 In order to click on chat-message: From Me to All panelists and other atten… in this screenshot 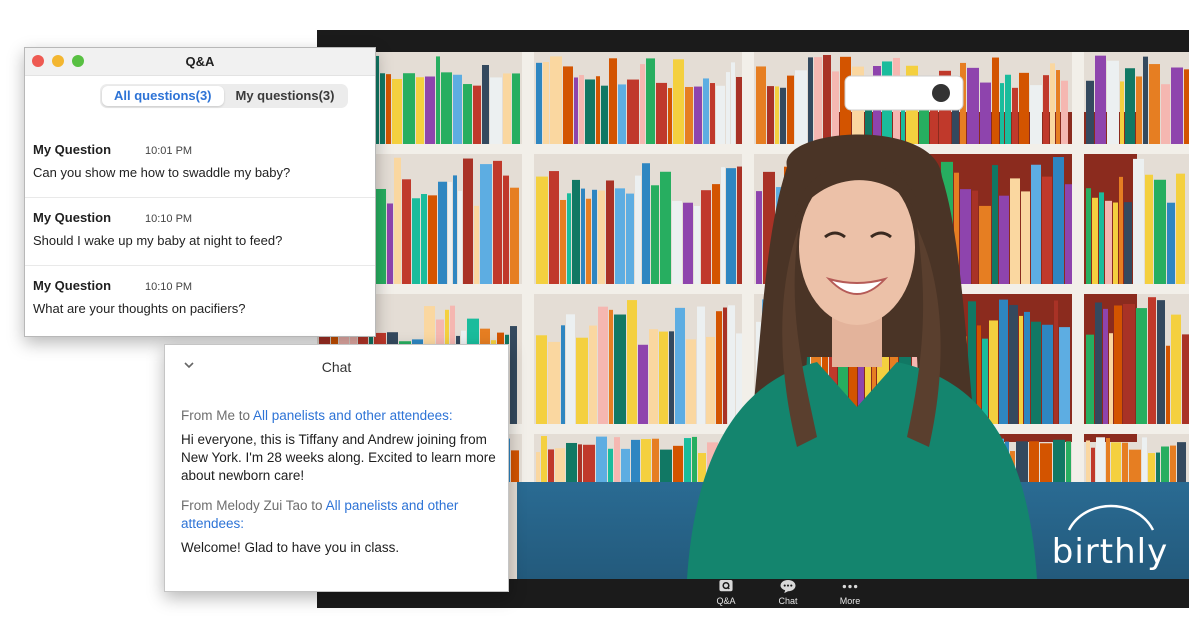, I will do `click(340, 446)`.